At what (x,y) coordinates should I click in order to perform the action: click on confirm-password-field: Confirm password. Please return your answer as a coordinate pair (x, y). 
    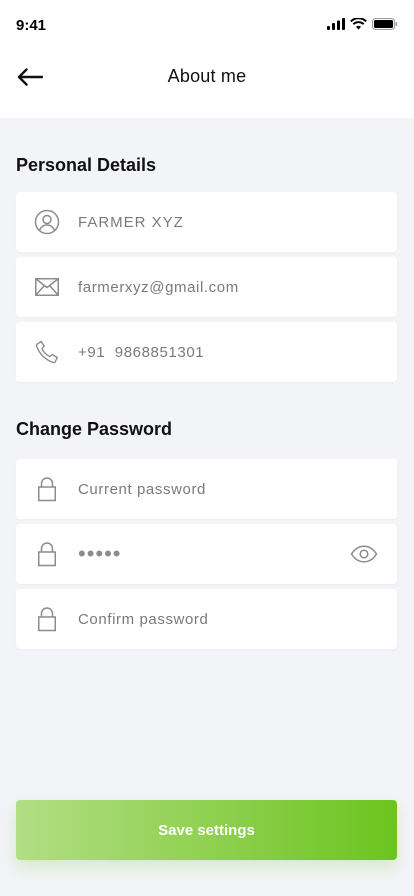
    Looking at the image, I should click on (206, 619).